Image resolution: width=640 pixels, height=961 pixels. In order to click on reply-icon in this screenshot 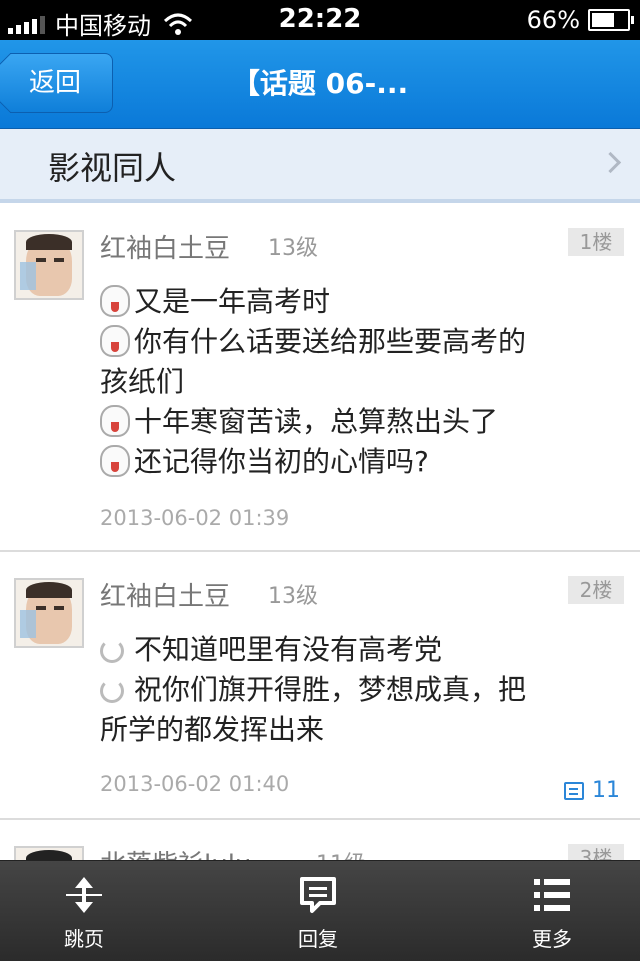, I will do `click(318, 895)`.